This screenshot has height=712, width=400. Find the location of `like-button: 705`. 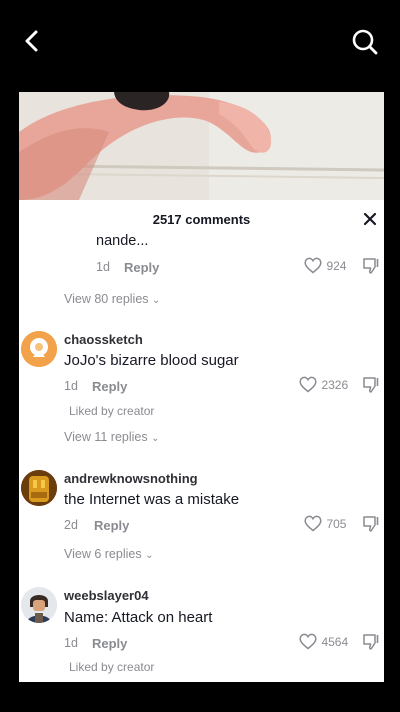

like-button: 705 is located at coordinates (325, 524).